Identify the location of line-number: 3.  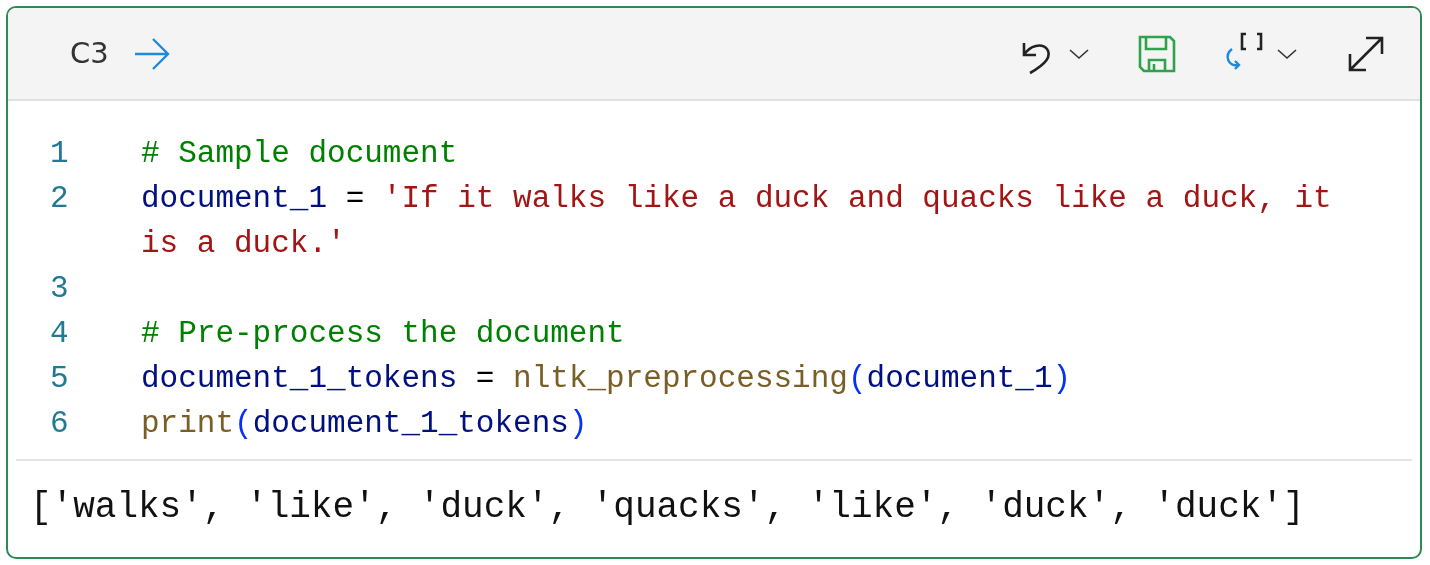
(59, 289).